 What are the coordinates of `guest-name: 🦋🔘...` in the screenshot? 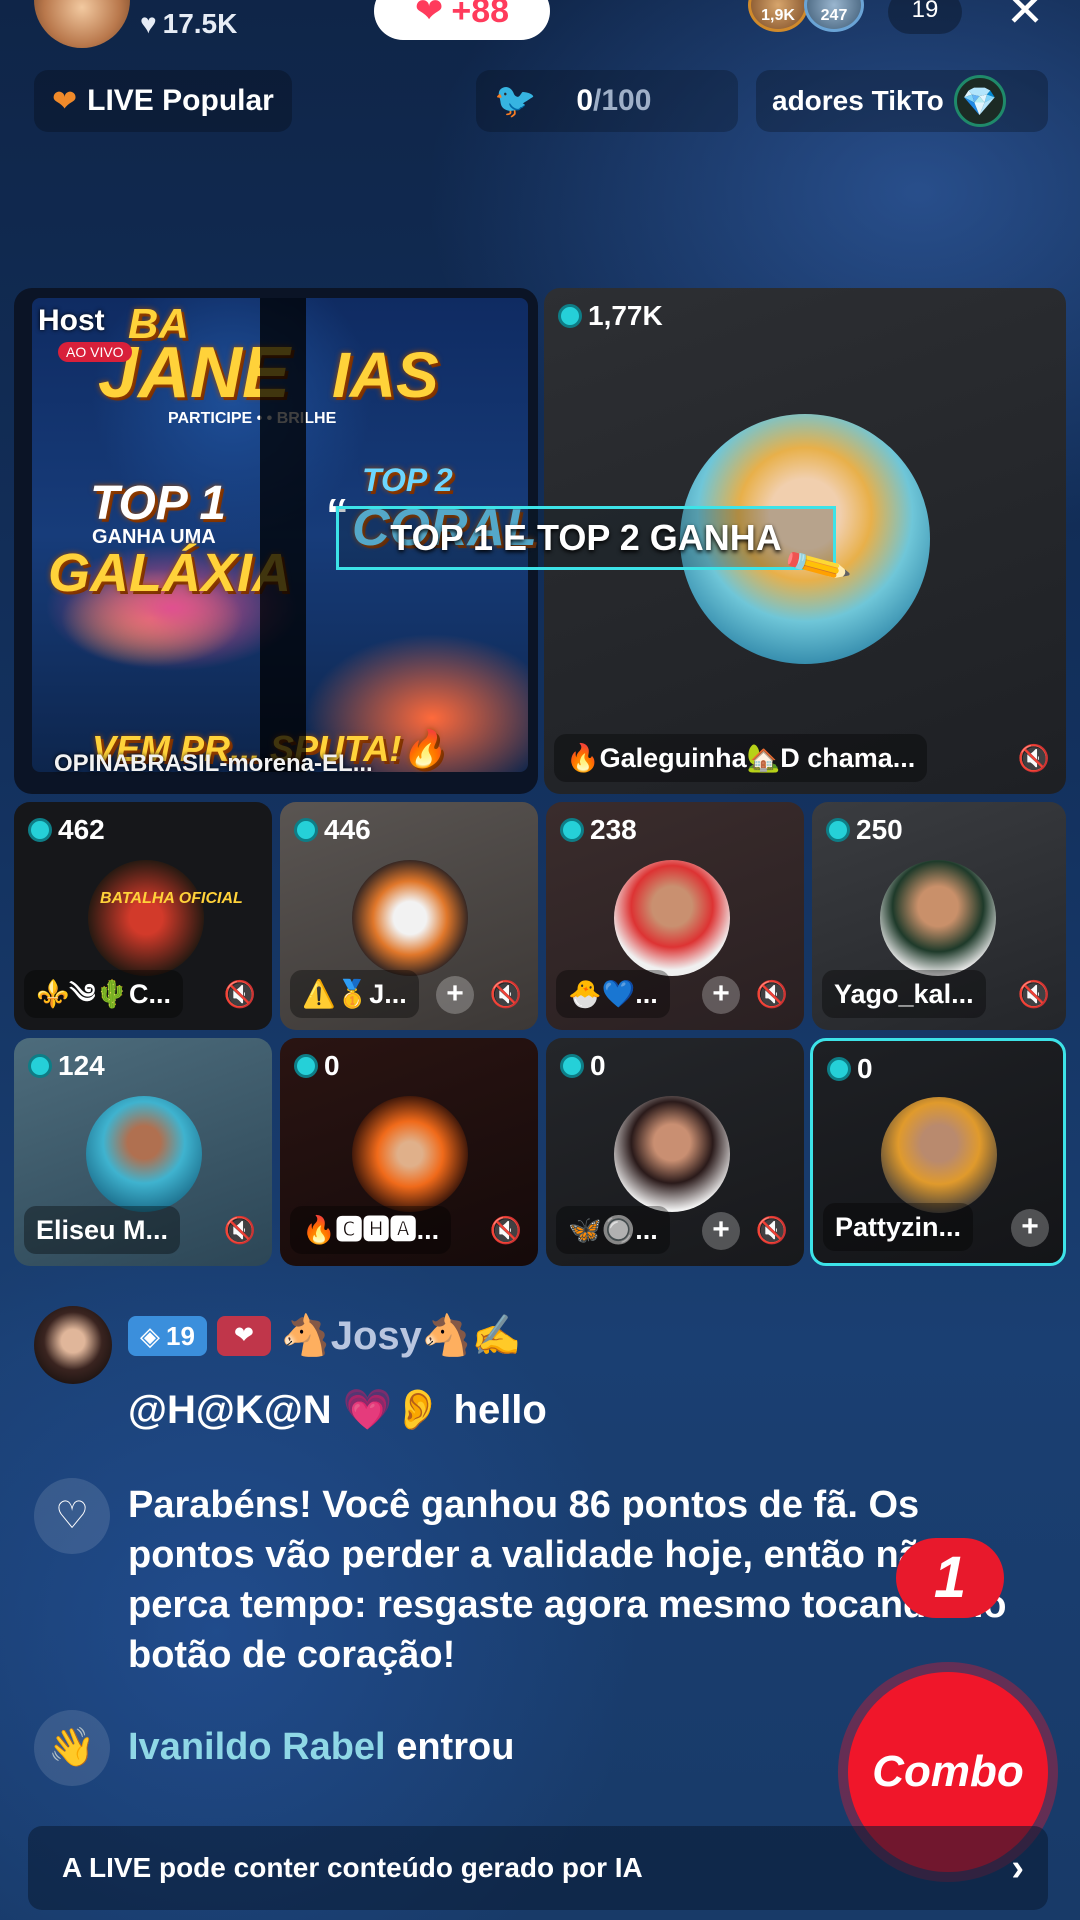 It's located at (613, 1230).